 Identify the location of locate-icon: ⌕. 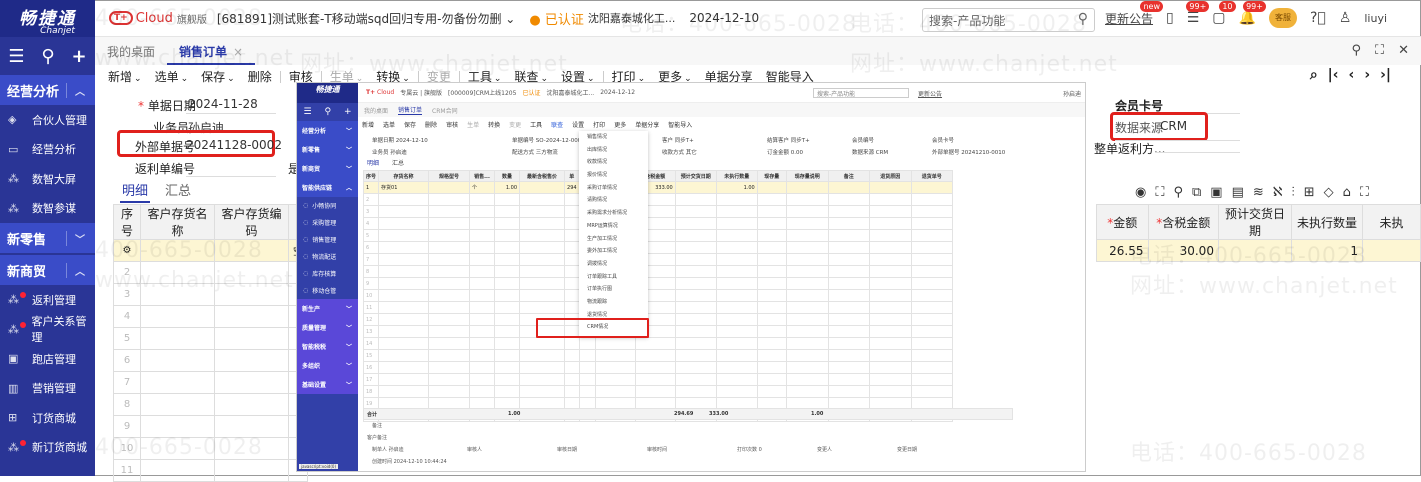
(1314, 75).